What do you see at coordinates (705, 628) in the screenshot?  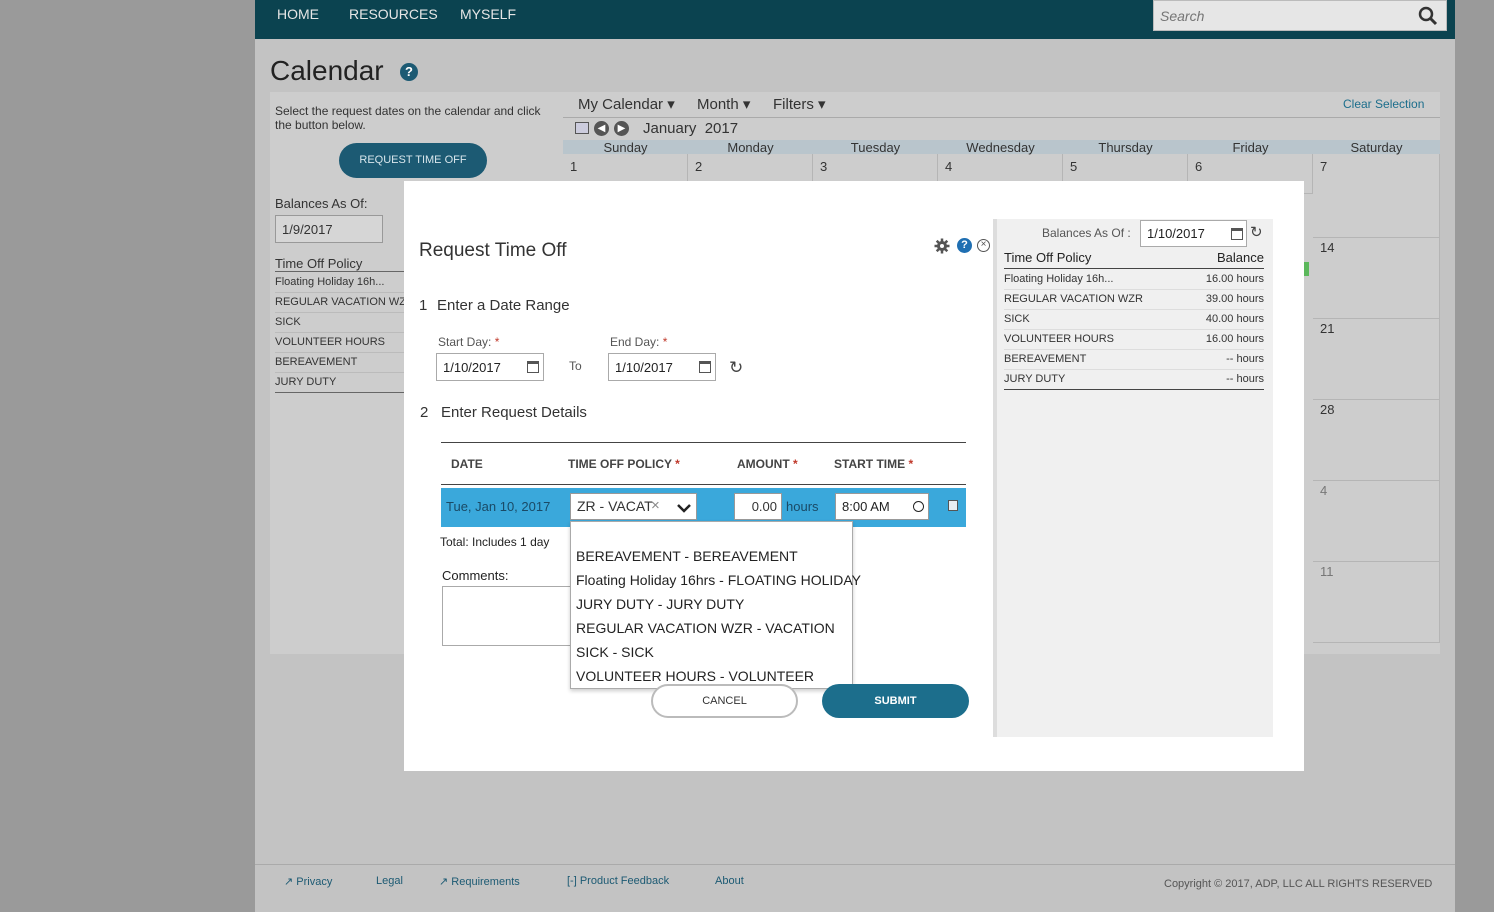 I see `dropdown-option: REGULAR VACATION WZR - VACATION` at bounding box center [705, 628].